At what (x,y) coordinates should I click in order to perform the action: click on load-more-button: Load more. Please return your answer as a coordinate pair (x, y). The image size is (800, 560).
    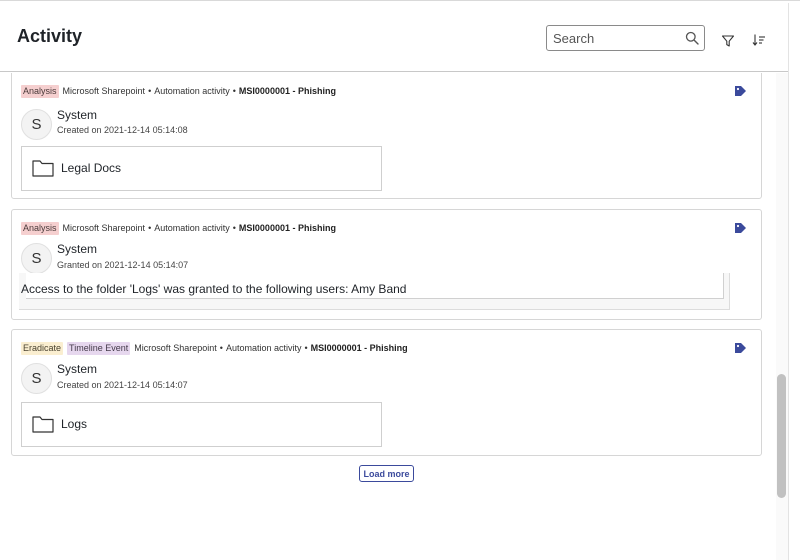
    Looking at the image, I should click on (386, 473).